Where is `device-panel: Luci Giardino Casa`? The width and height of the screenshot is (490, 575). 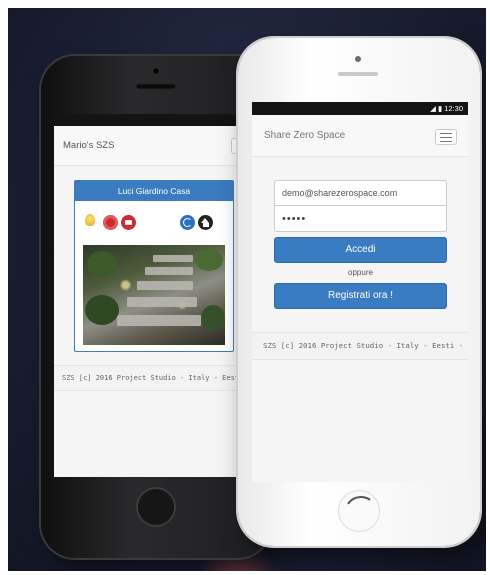 device-panel: Luci Giardino Casa is located at coordinates (154, 266).